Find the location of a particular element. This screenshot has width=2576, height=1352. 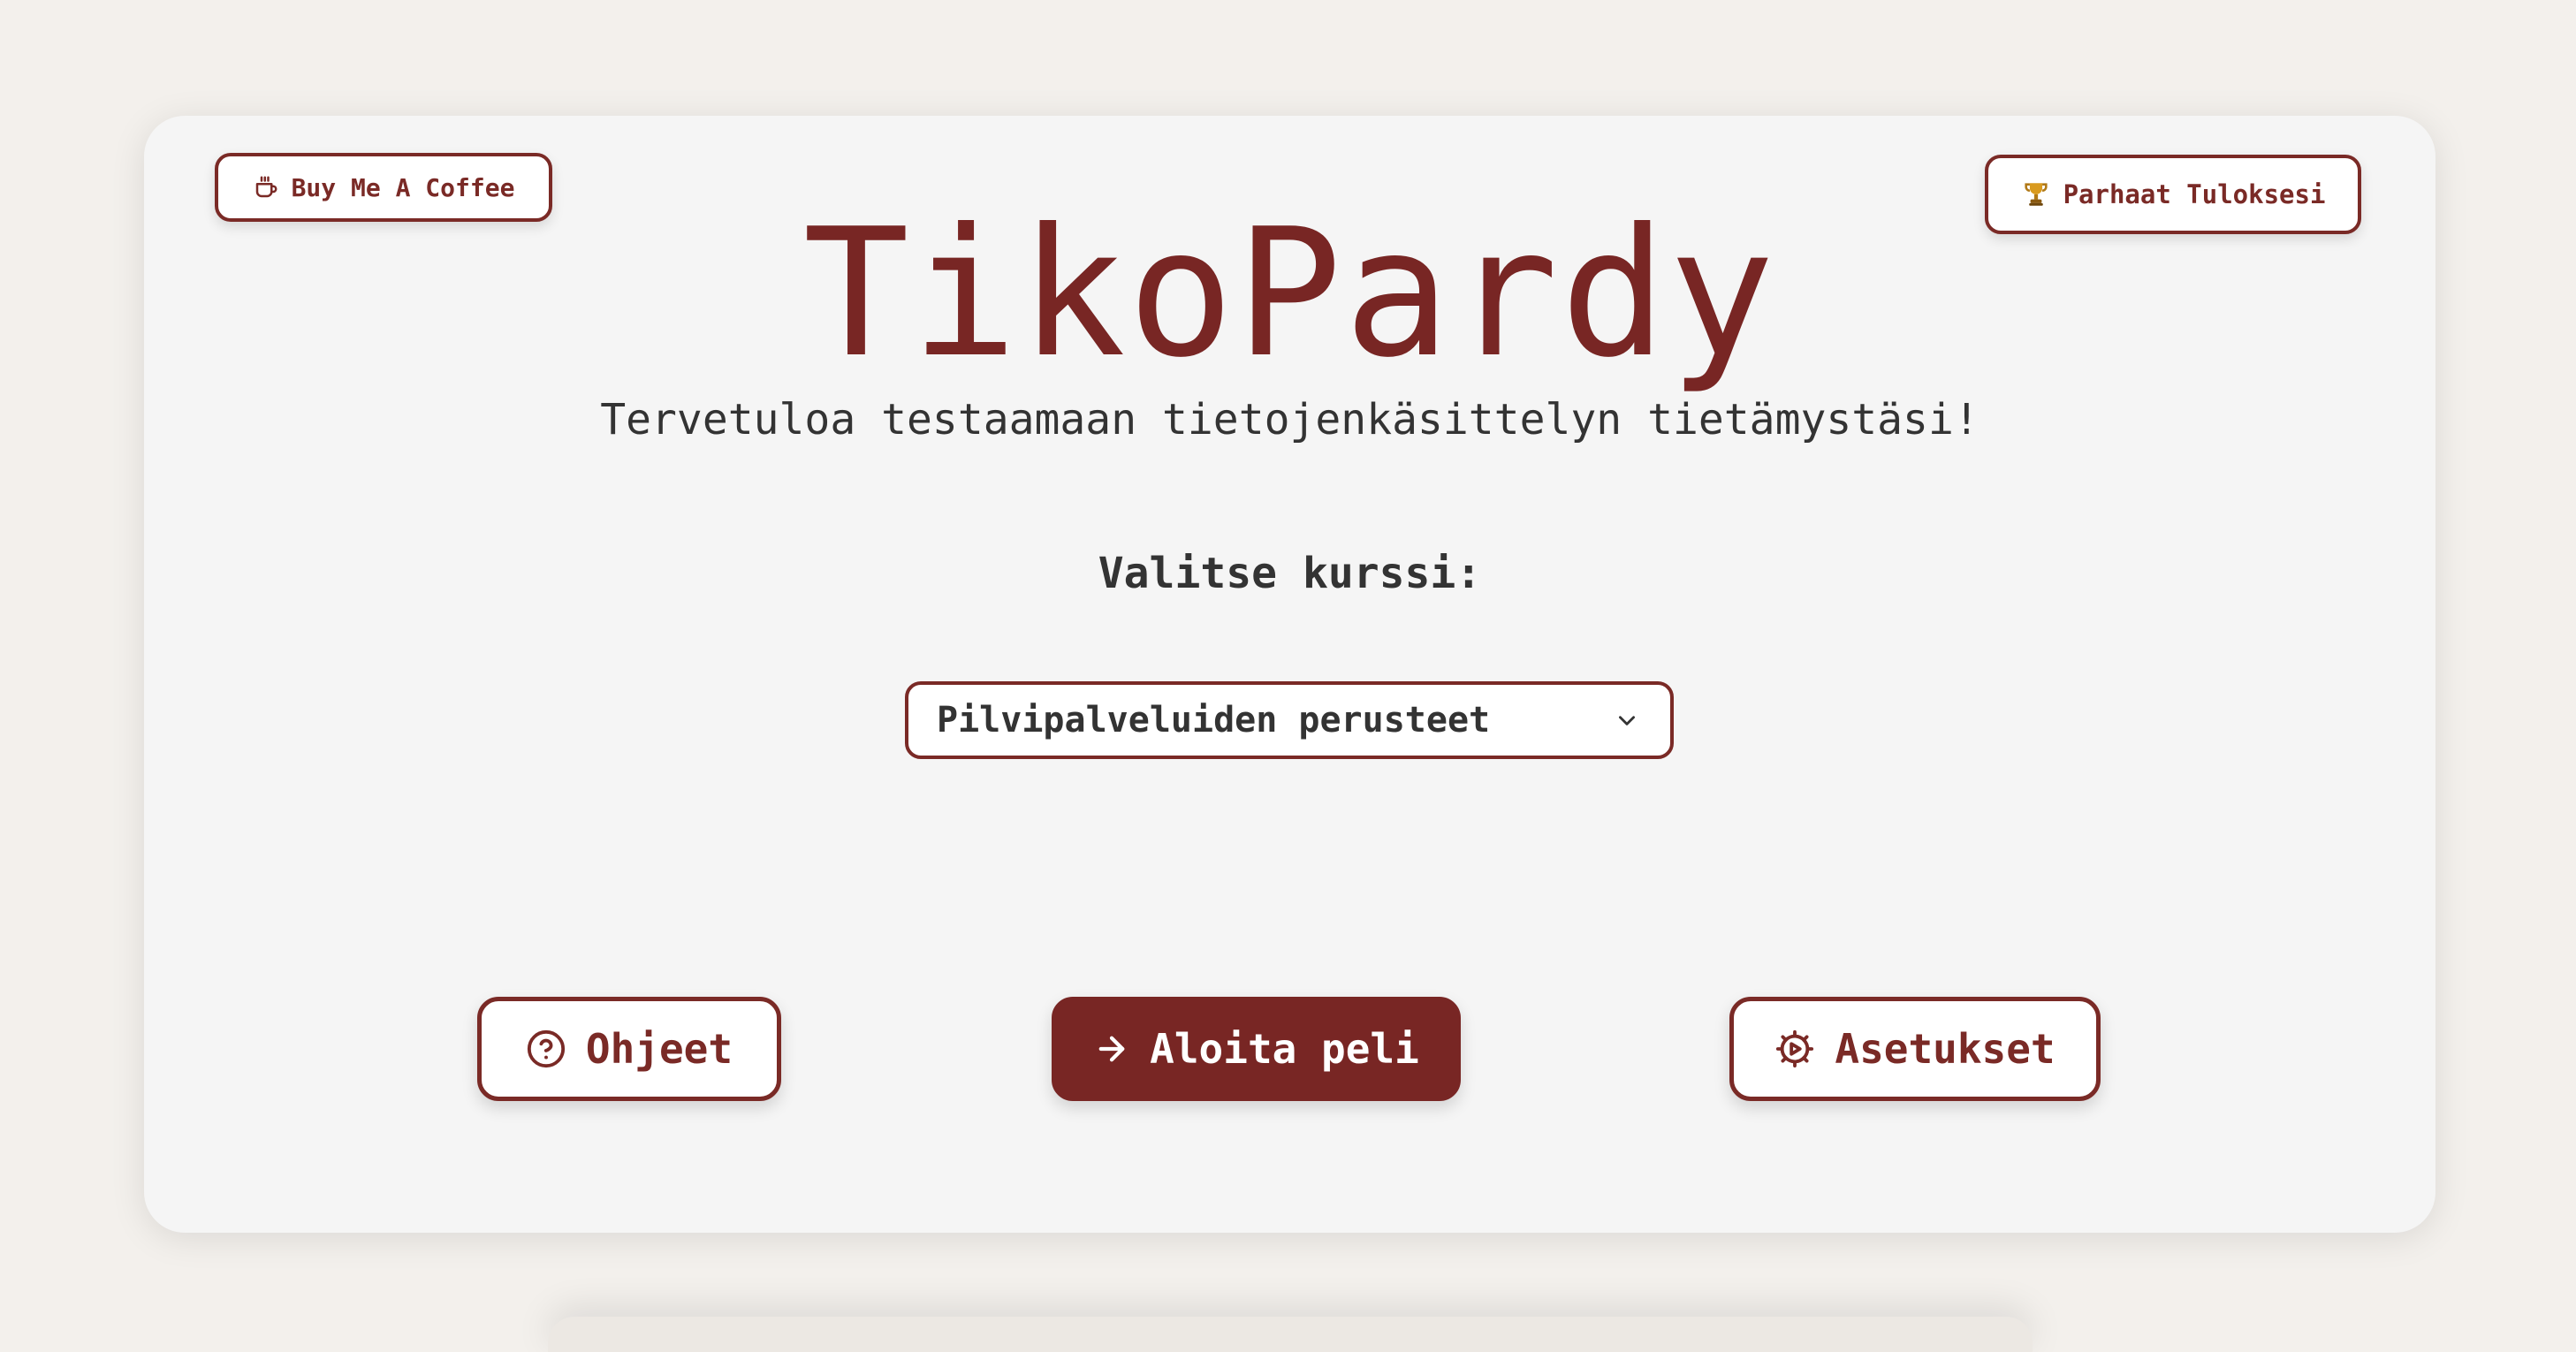

settings-label: Asetukset is located at coordinates (1945, 1049).